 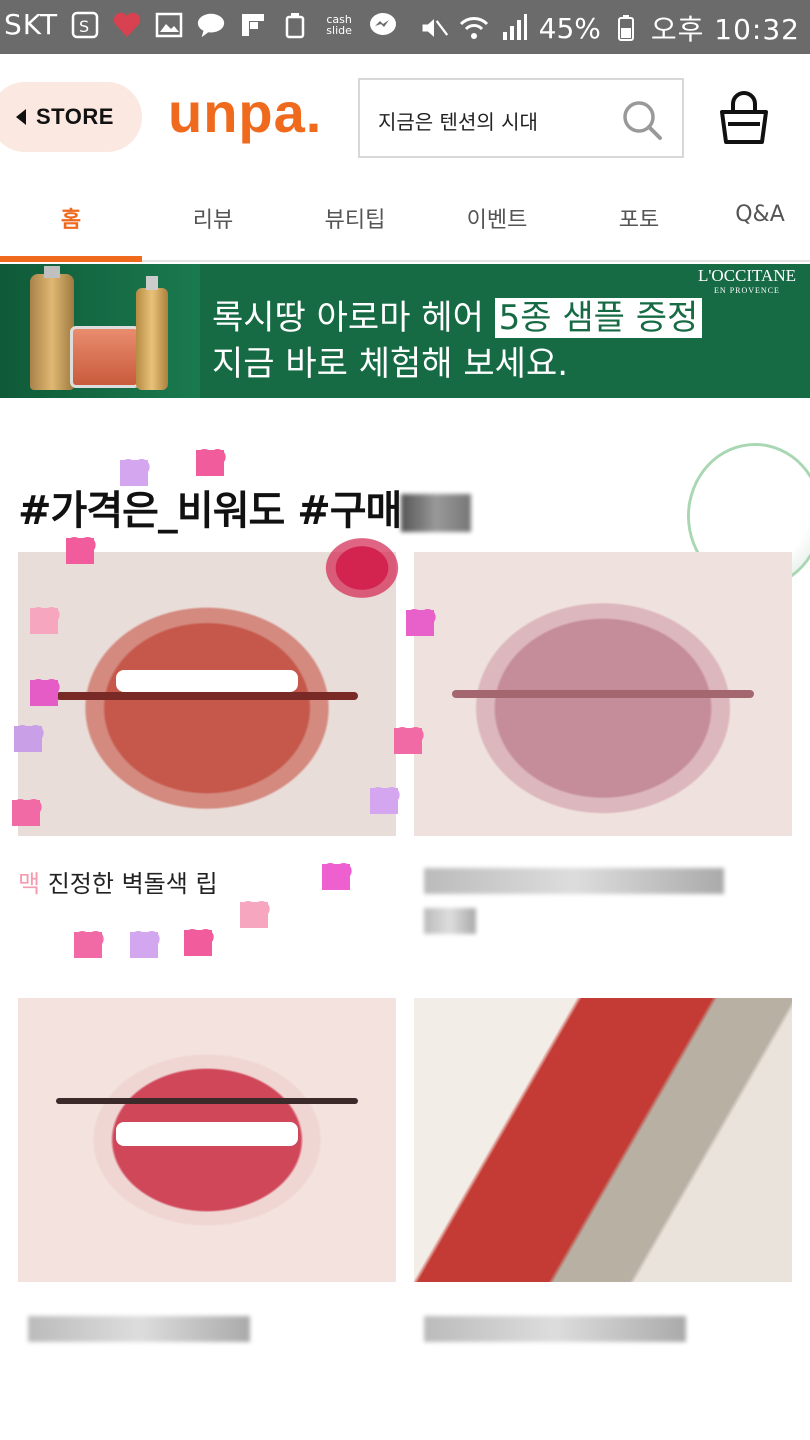 I want to click on product-bottle-image, so click(x=52, y=328).